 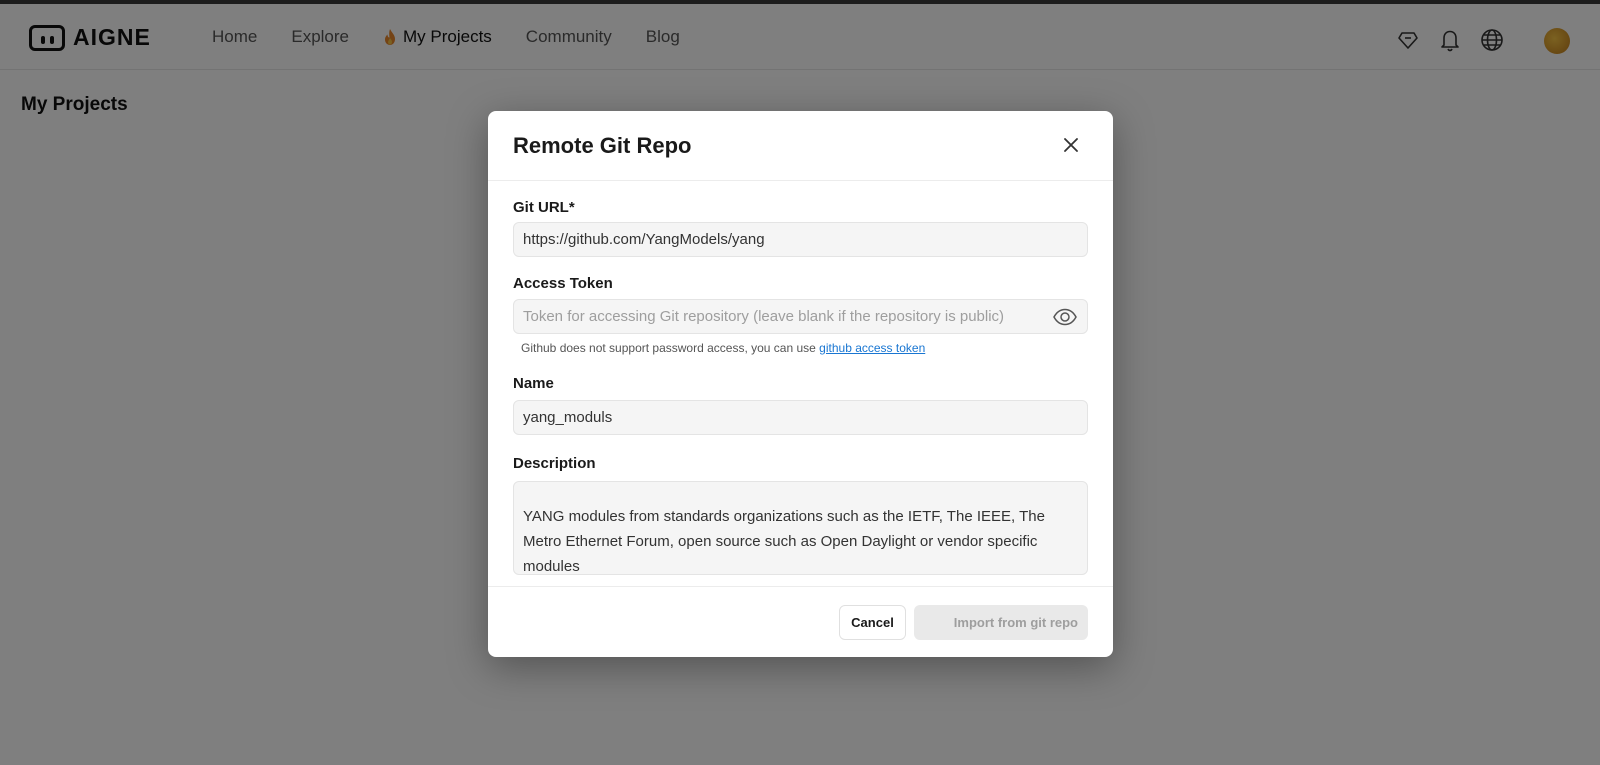 I want to click on import-from-git-repo-button: Import from git repo, so click(x=1001, y=622).